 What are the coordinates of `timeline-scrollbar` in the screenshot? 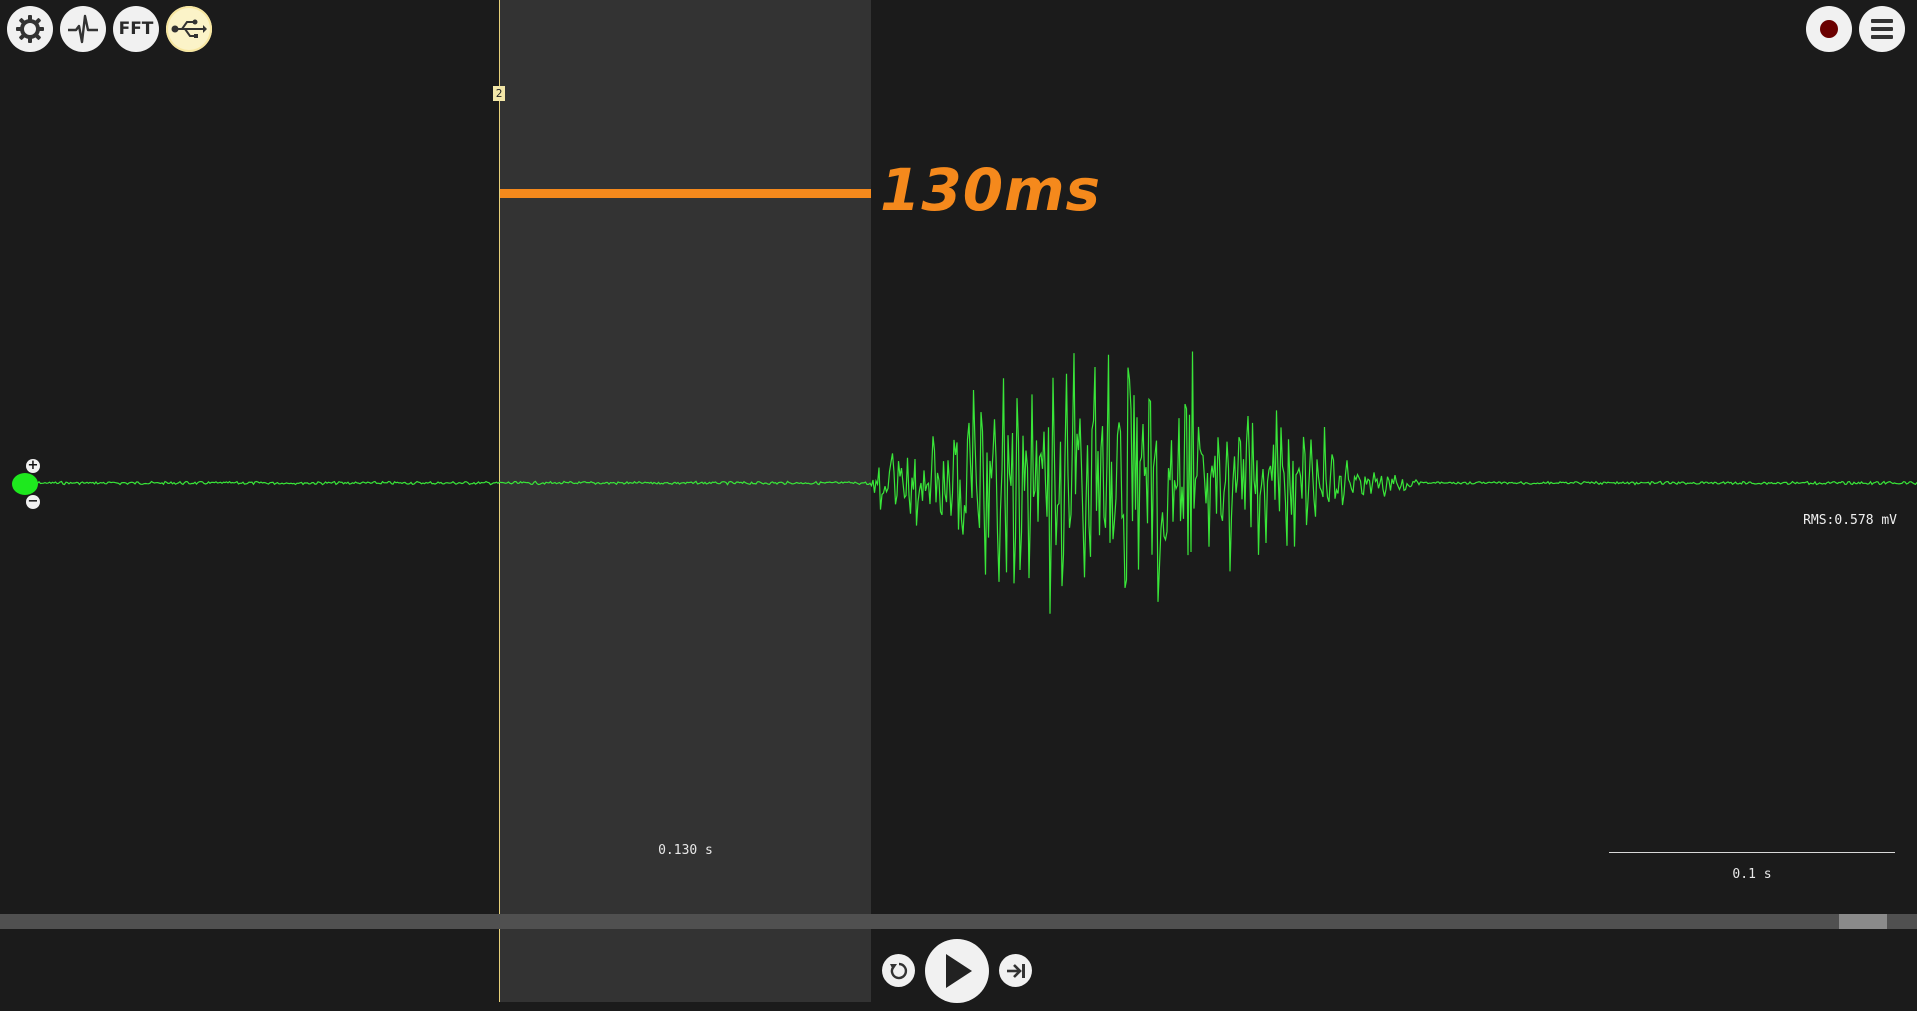 It's located at (958, 921).